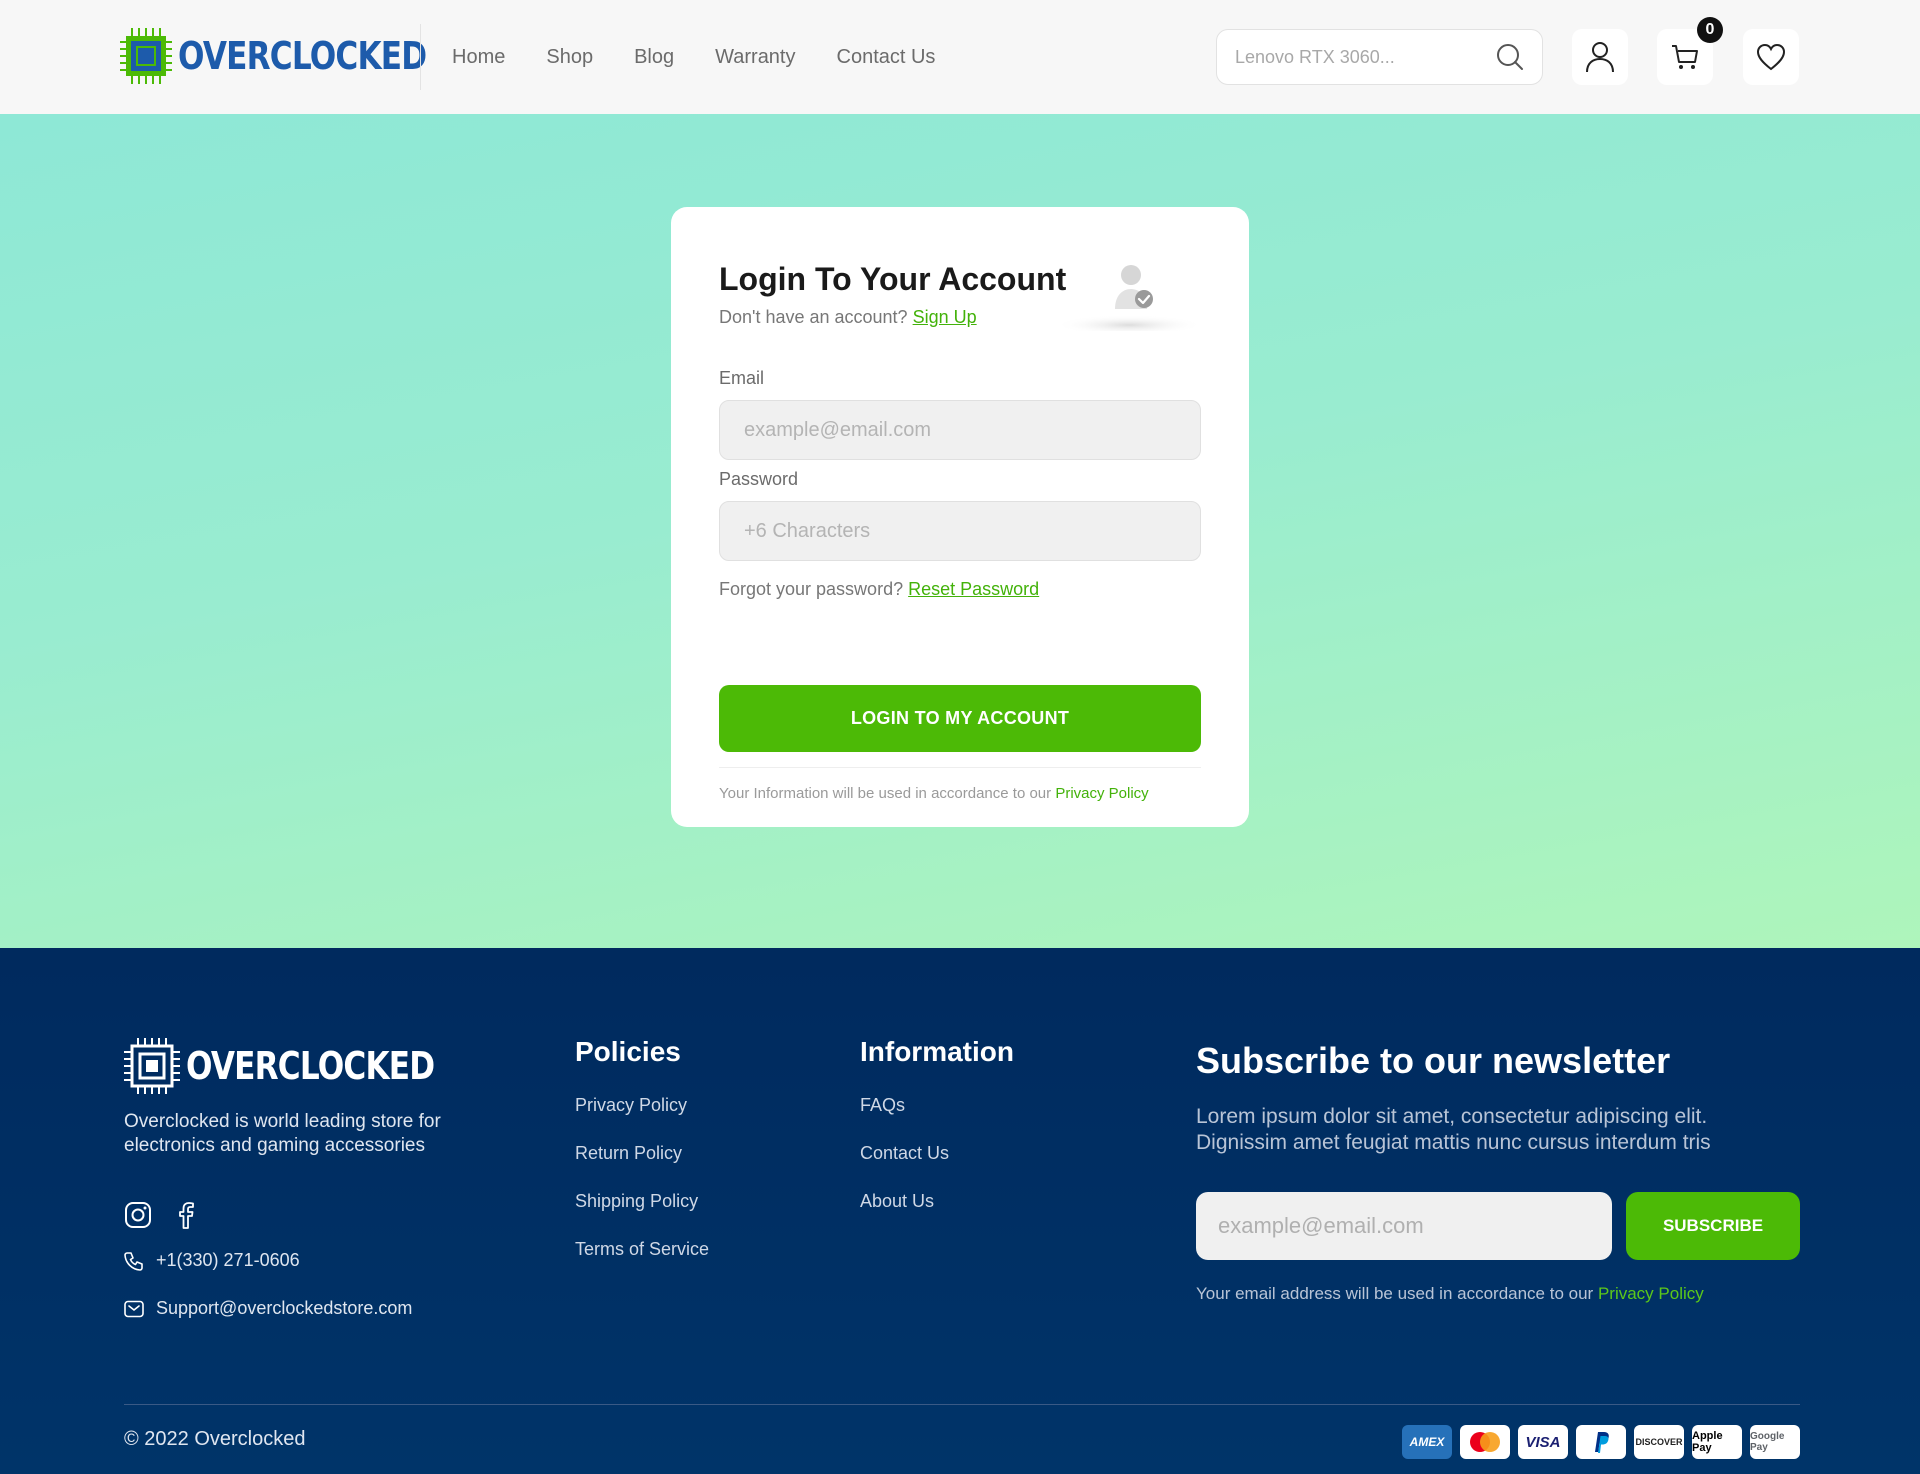 This screenshot has height=1474, width=1920. Describe the element at coordinates (628, 1051) in the screenshot. I see `policies-title: Policies` at that location.